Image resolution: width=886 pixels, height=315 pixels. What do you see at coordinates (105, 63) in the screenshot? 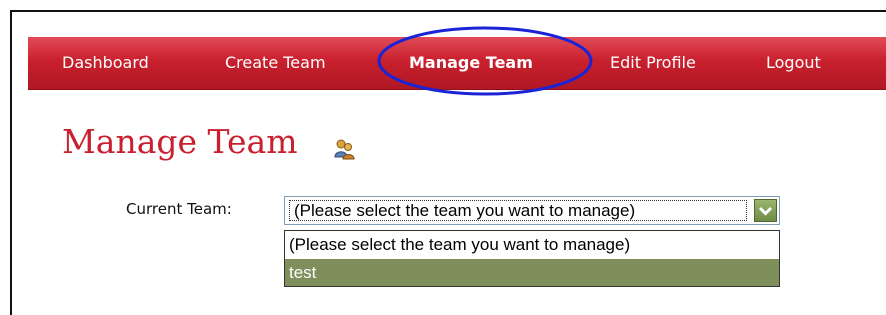
I see `nav-dashboard: Dashboard` at bounding box center [105, 63].